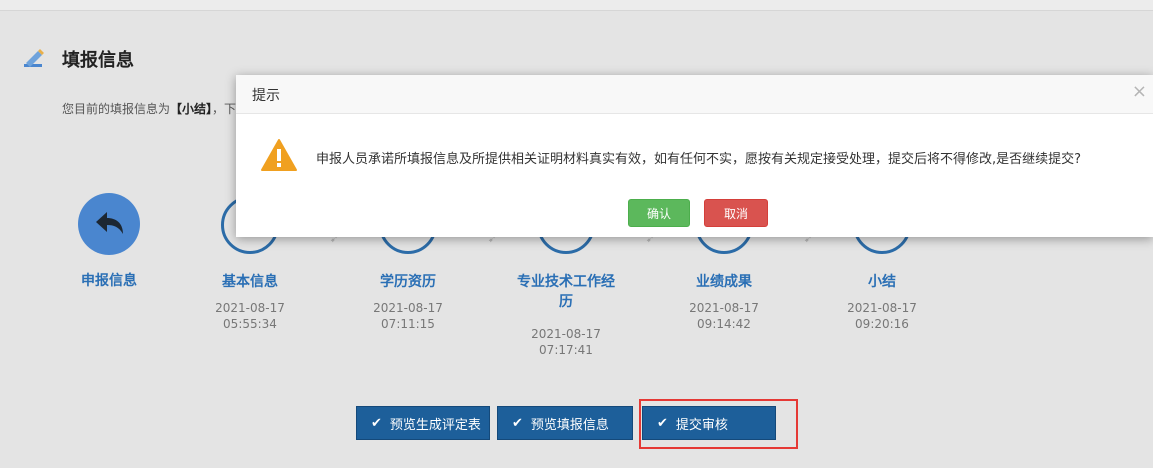 The width and height of the screenshot is (1153, 468). What do you see at coordinates (266, 96) in the screenshot?
I see `dialog-title: 提示` at bounding box center [266, 96].